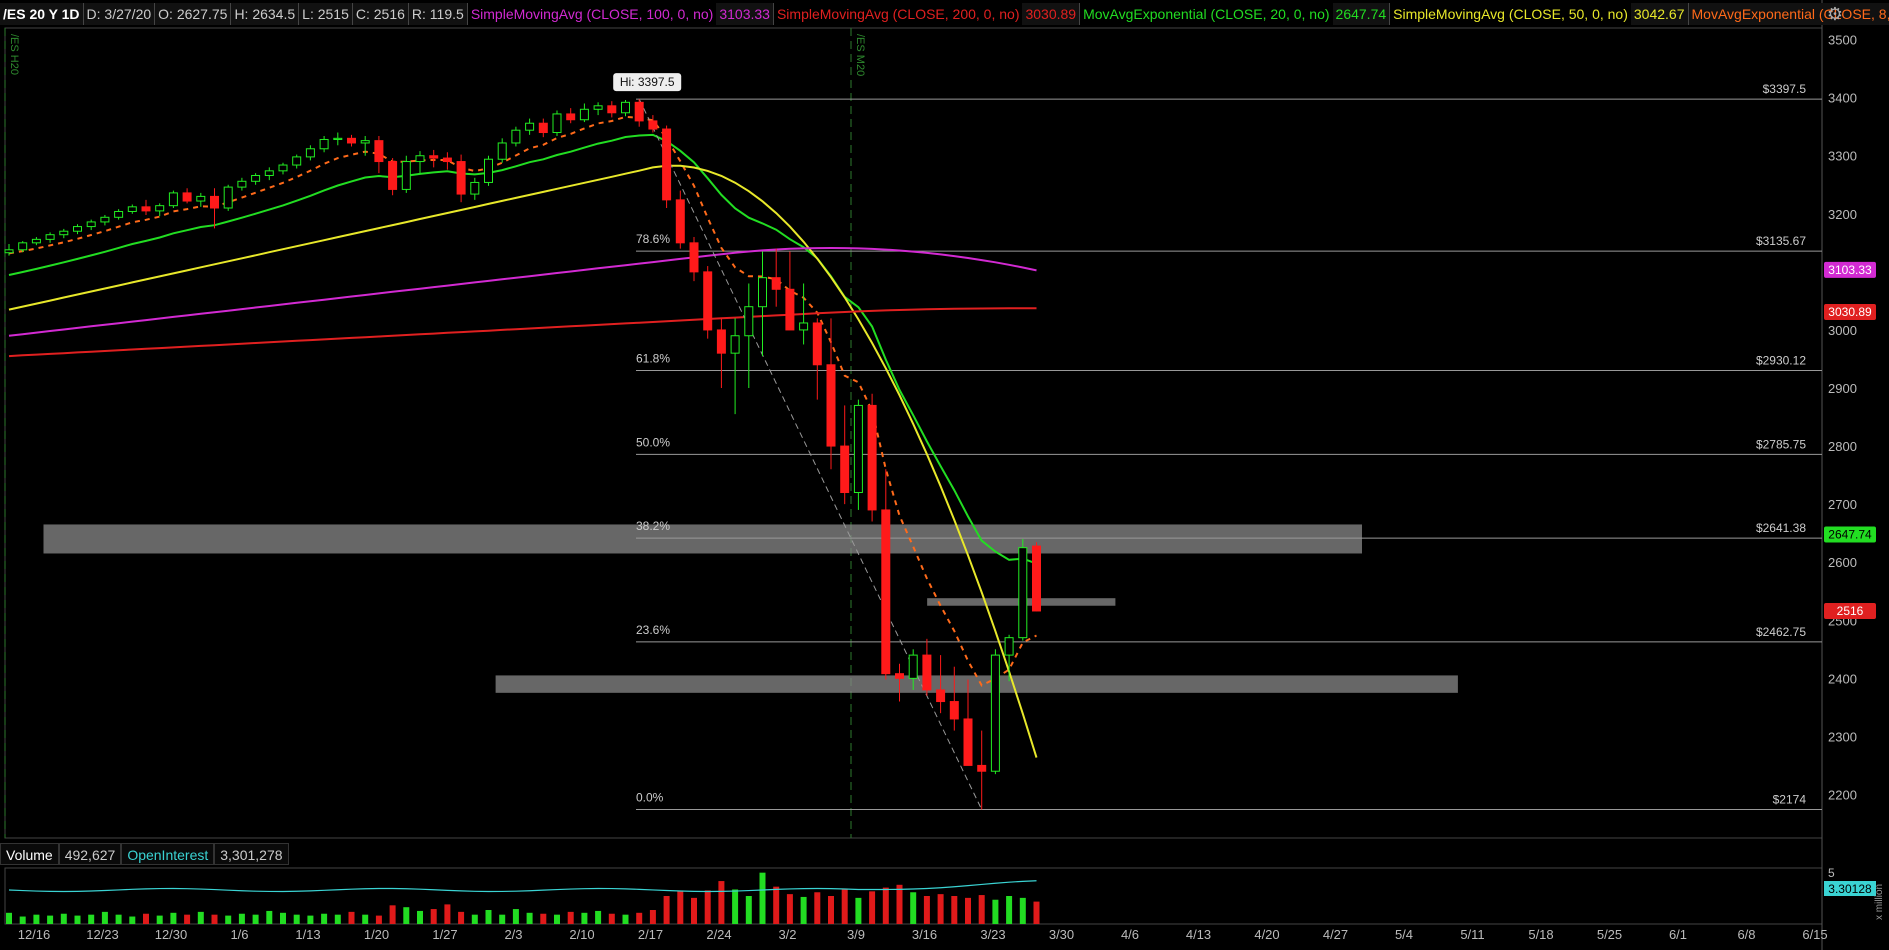 The height and width of the screenshot is (950, 1889). Describe the element at coordinates (1061, 934) in the screenshot. I see `x-tick-label: 3/30` at that location.